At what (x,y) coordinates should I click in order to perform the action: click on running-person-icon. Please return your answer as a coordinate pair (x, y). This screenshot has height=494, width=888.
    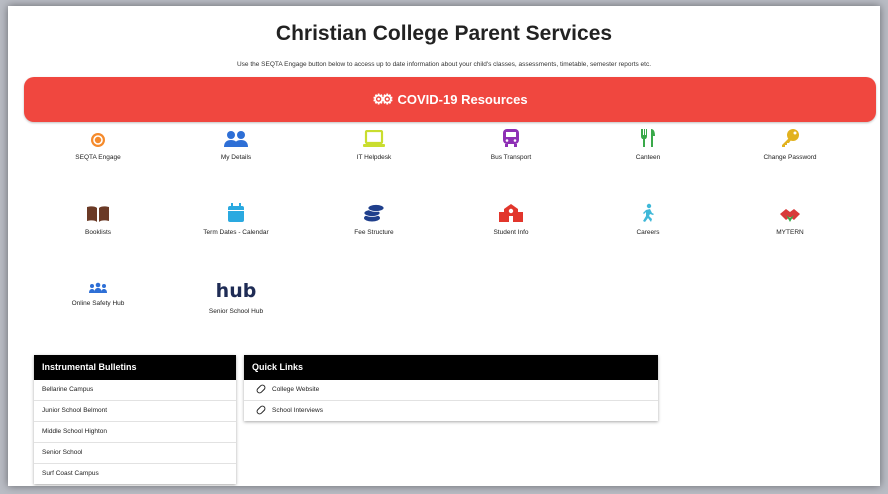
    Looking at the image, I should click on (648, 212).